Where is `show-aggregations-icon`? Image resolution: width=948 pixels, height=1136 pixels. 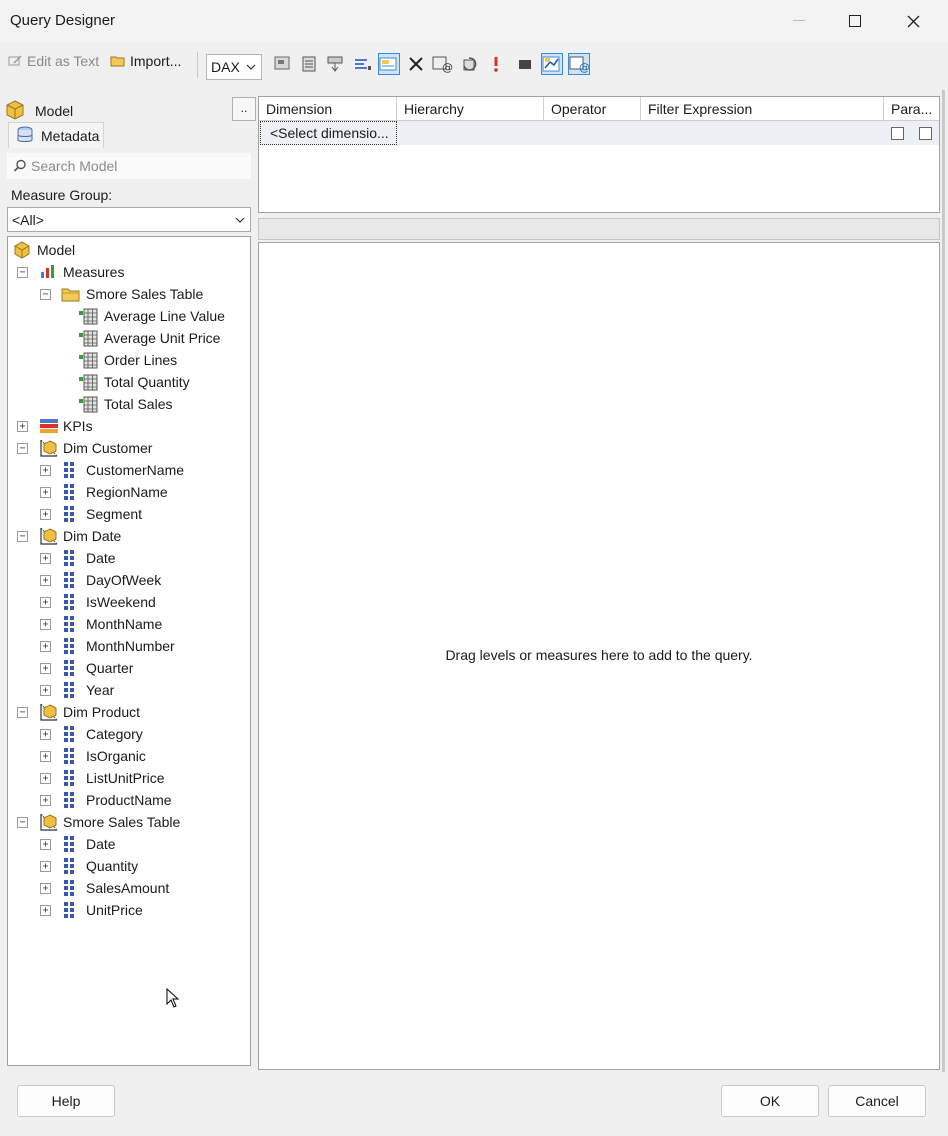 show-aggregations-icon is located at coordinates (552, 64).